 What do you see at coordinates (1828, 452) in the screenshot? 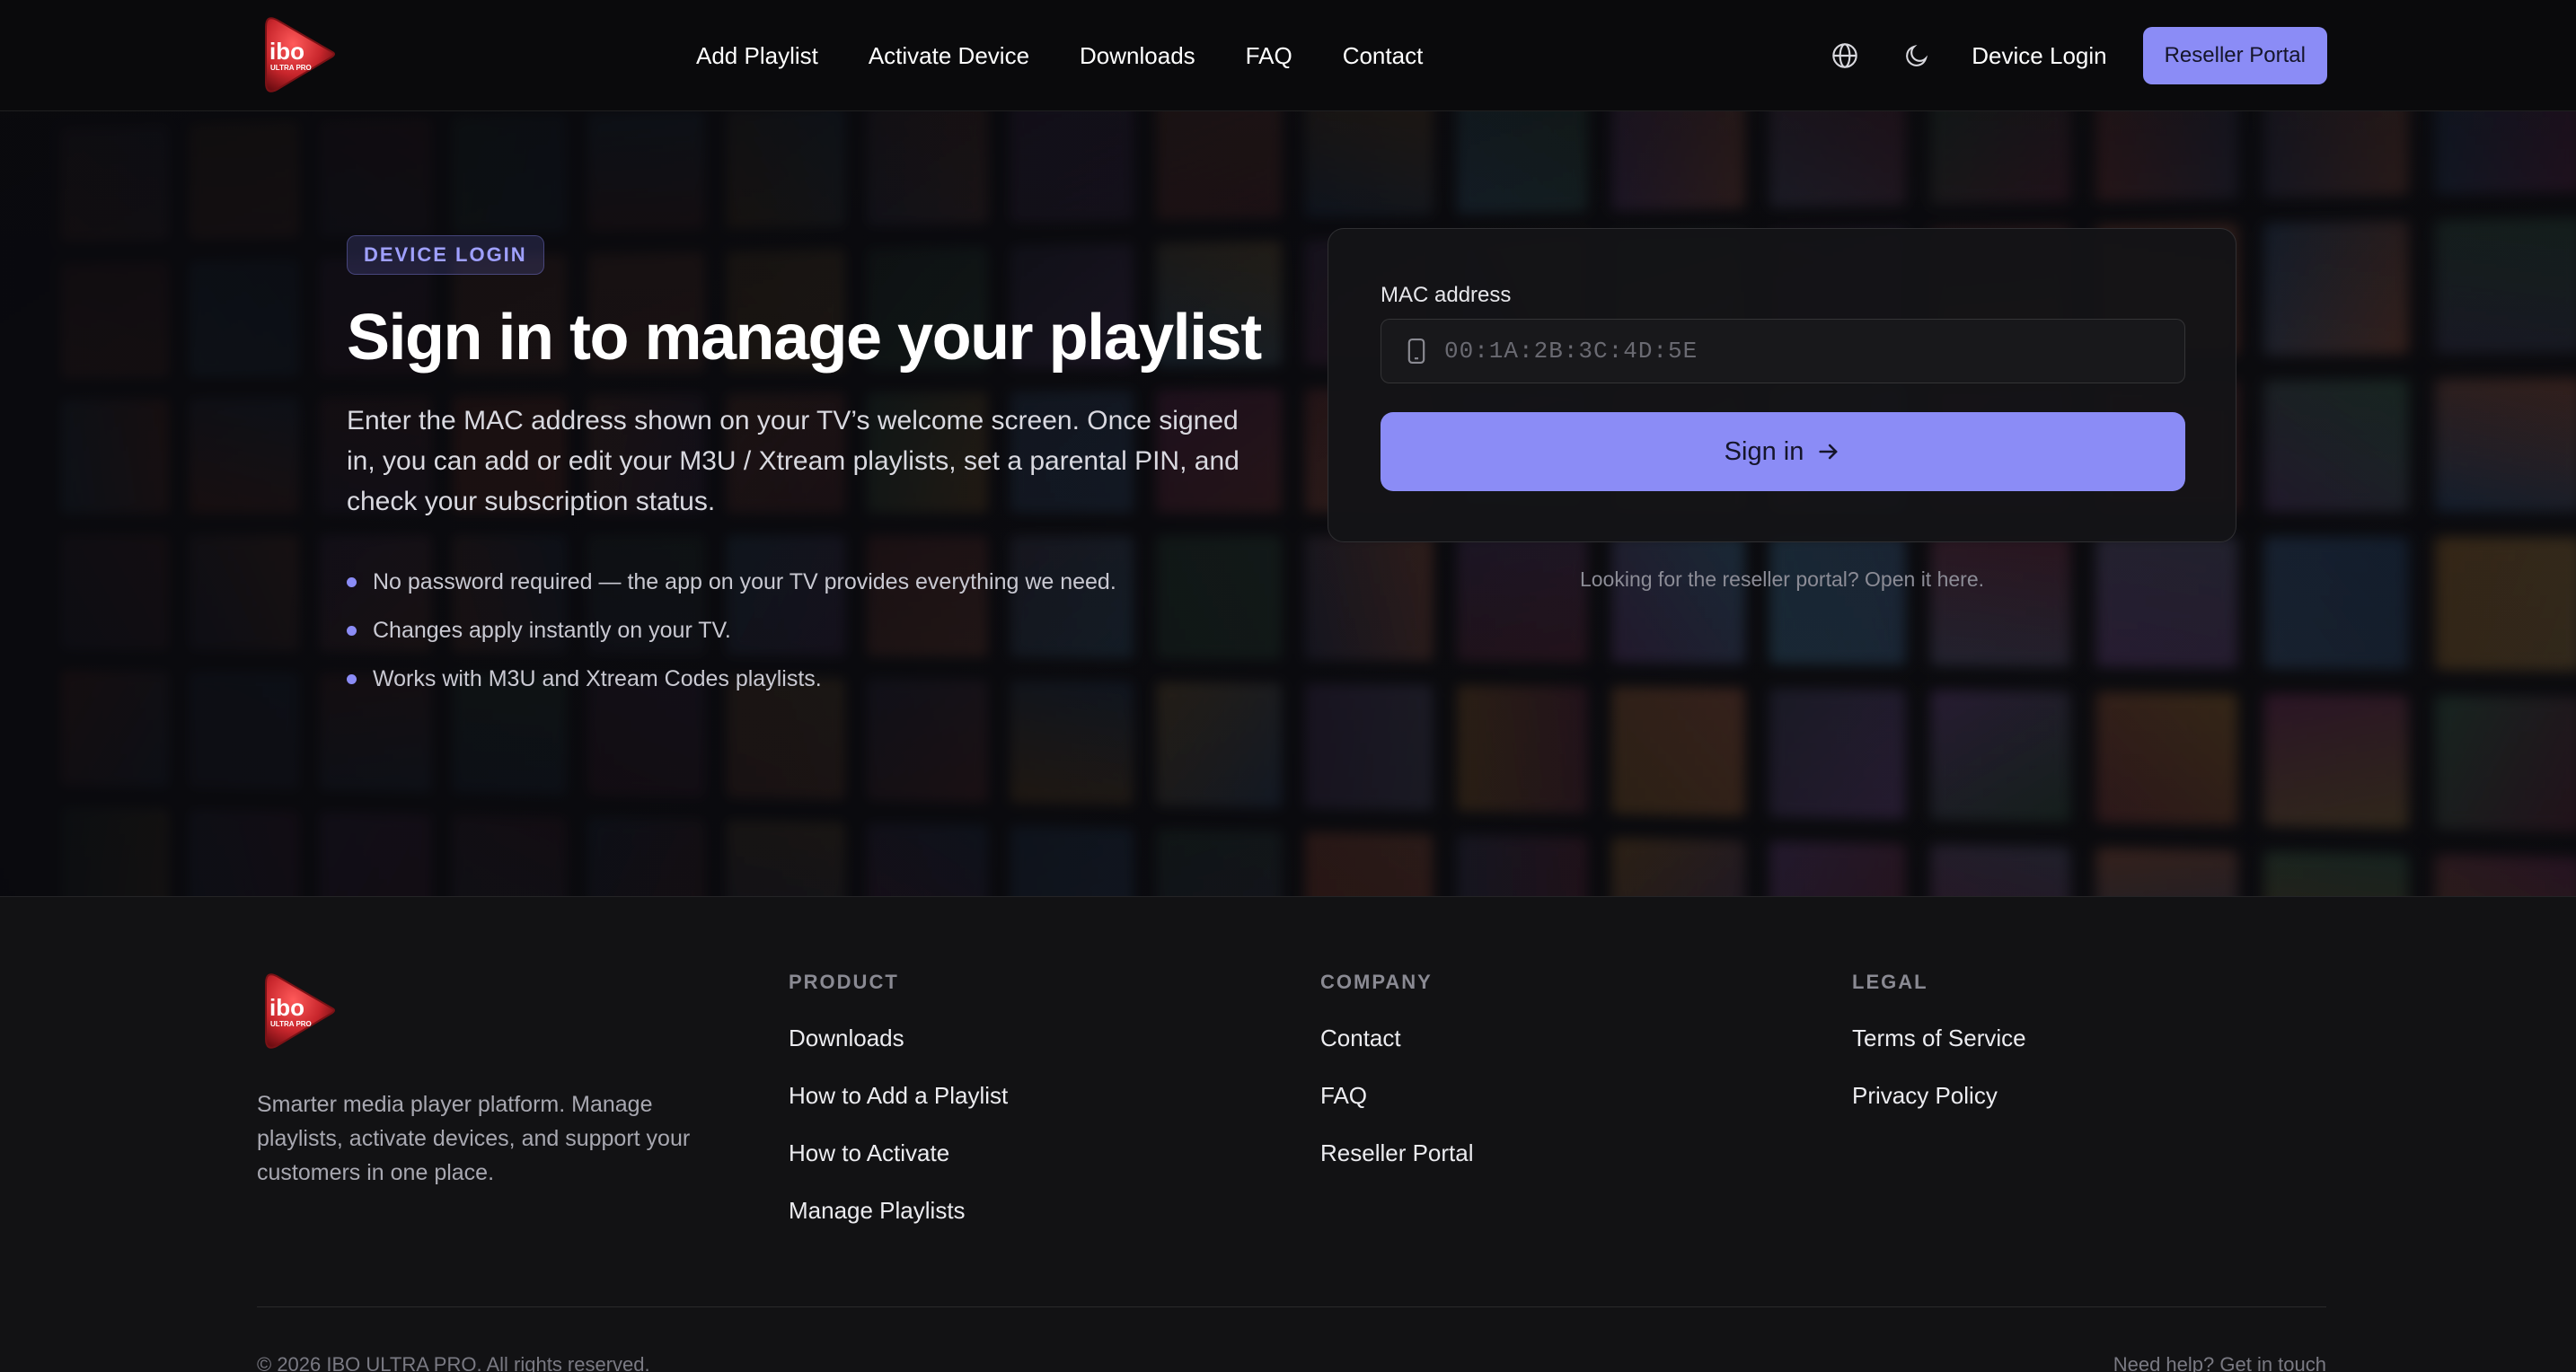
I see `arrow-right-icon` at bounding box center [1828, 452].